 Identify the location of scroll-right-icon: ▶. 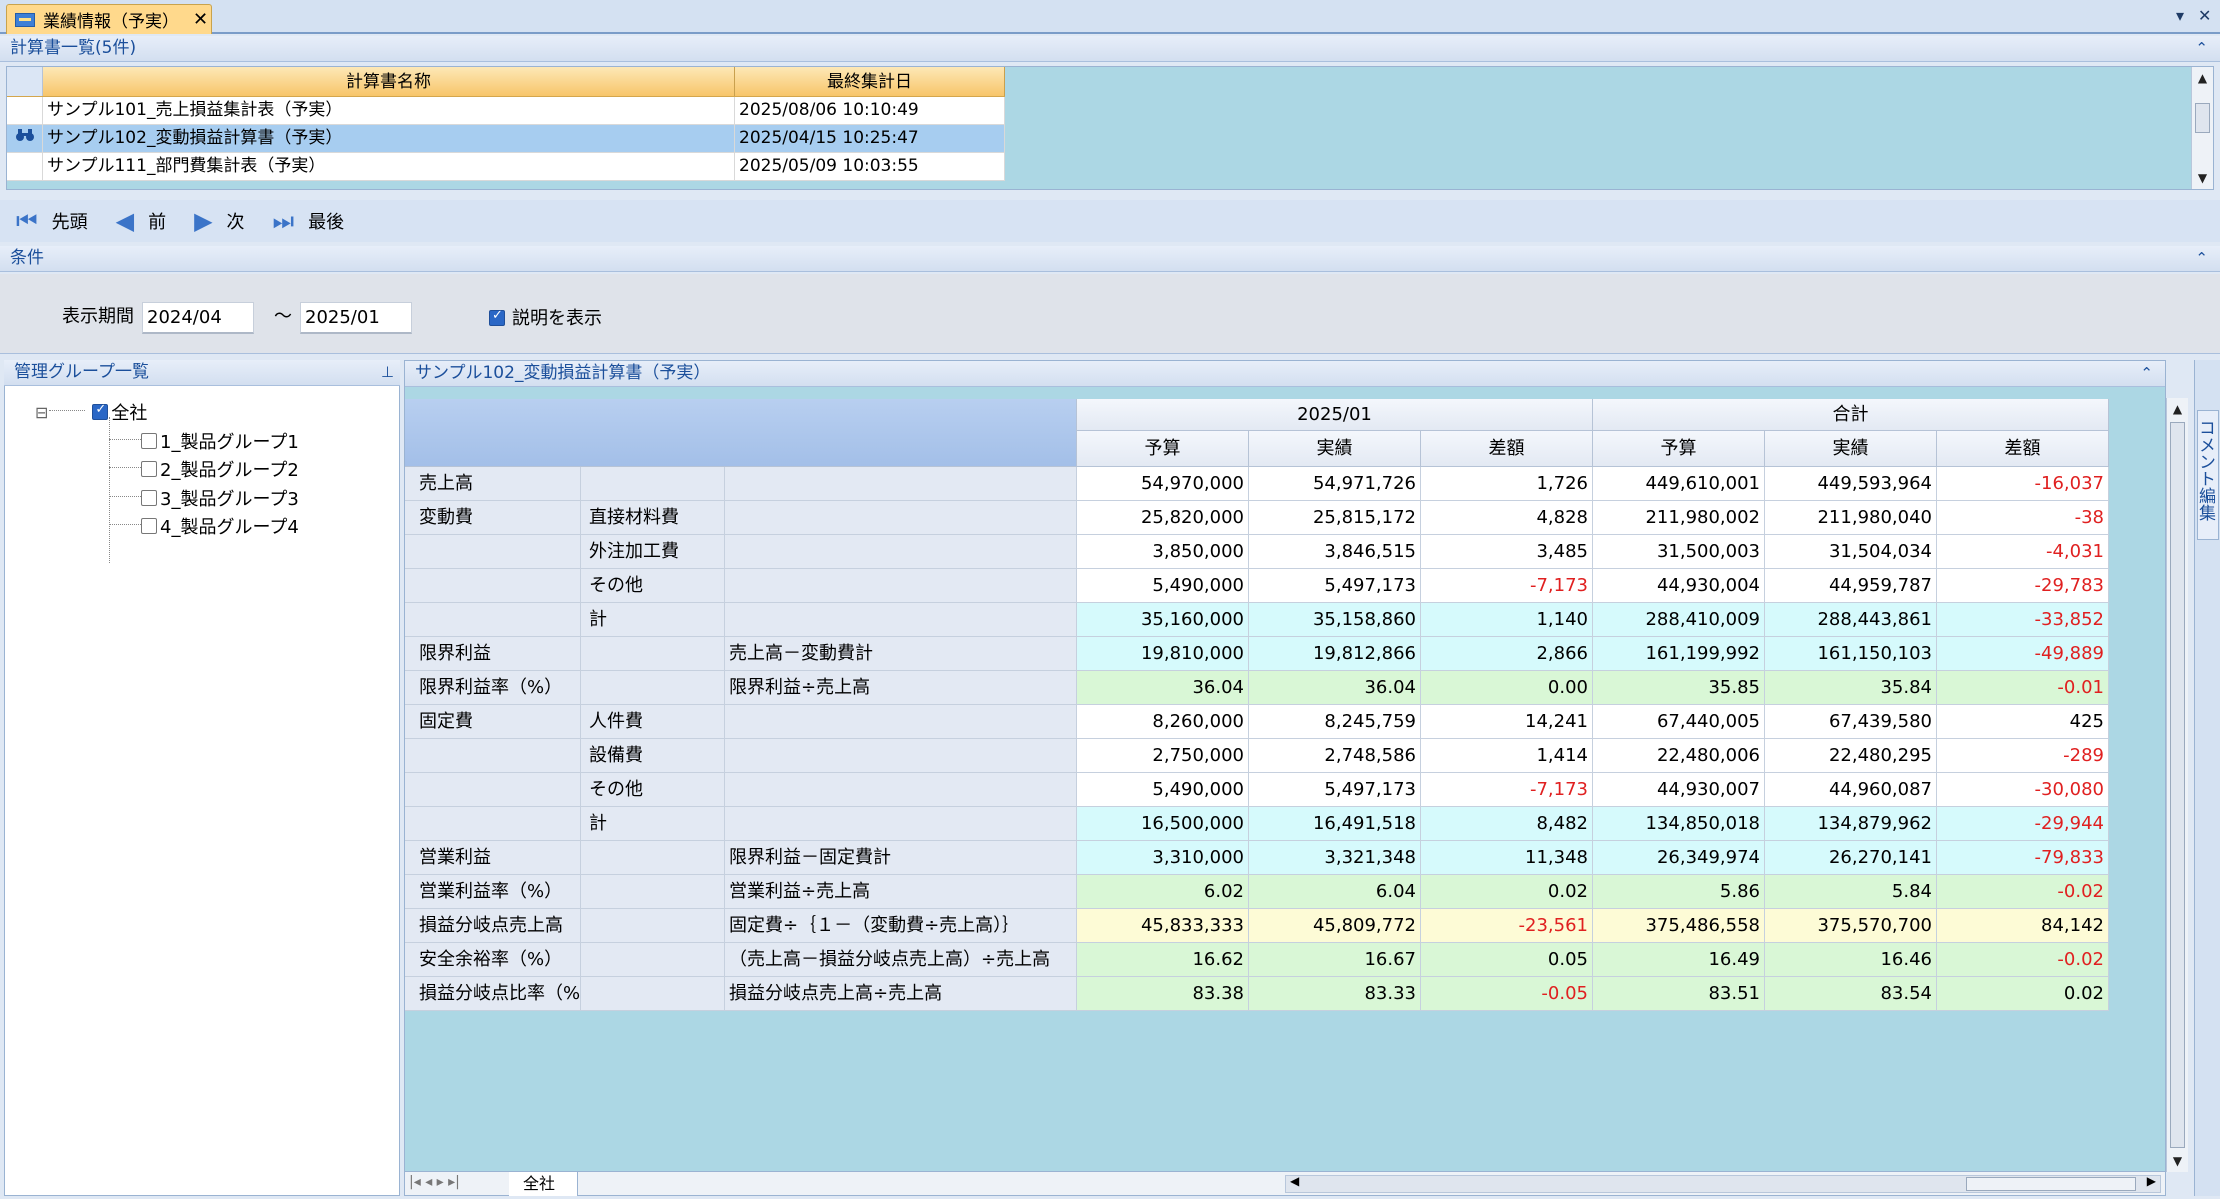
(2151, 1181).